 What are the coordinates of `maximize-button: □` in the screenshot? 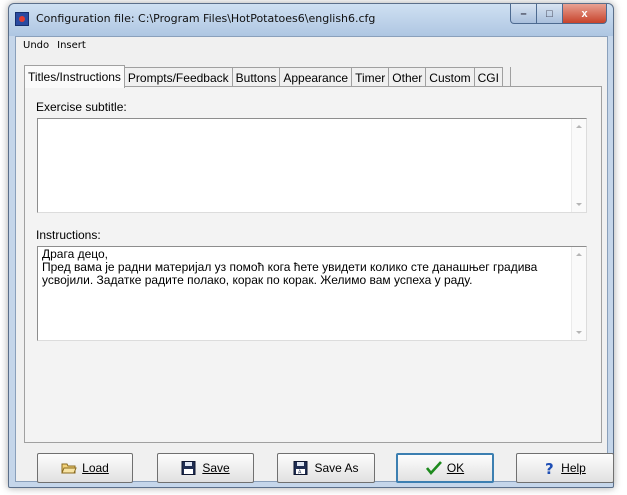 It's located at (550, 14).